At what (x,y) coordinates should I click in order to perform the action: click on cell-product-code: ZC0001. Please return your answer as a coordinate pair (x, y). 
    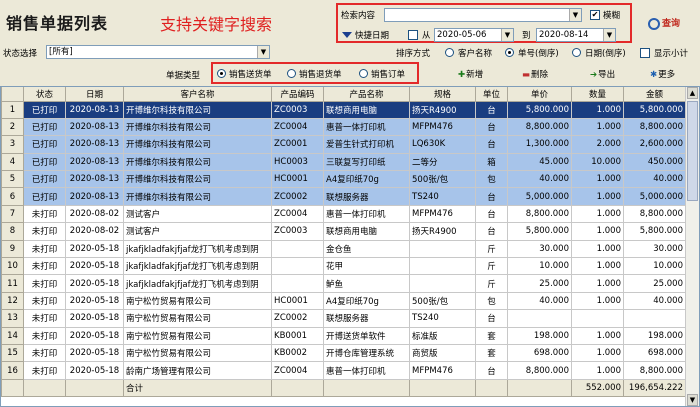
    Looking at the image, I should click on (297, 144).